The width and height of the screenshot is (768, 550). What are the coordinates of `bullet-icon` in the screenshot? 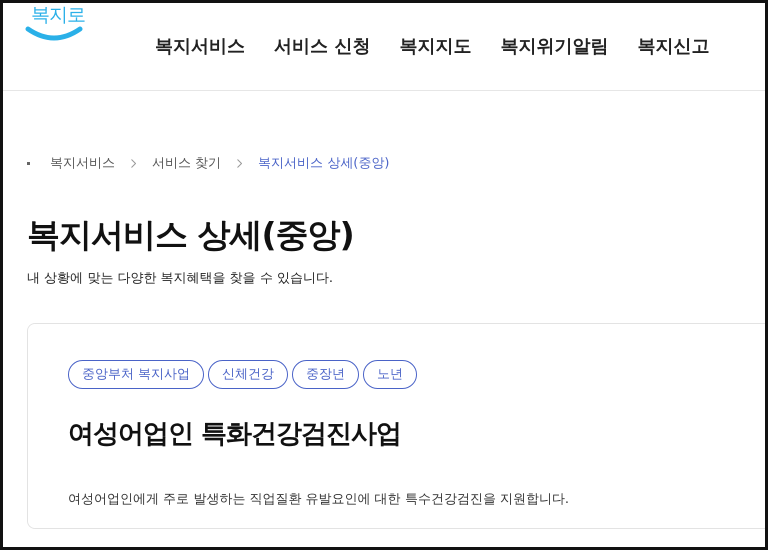 It's located at (28, 164).